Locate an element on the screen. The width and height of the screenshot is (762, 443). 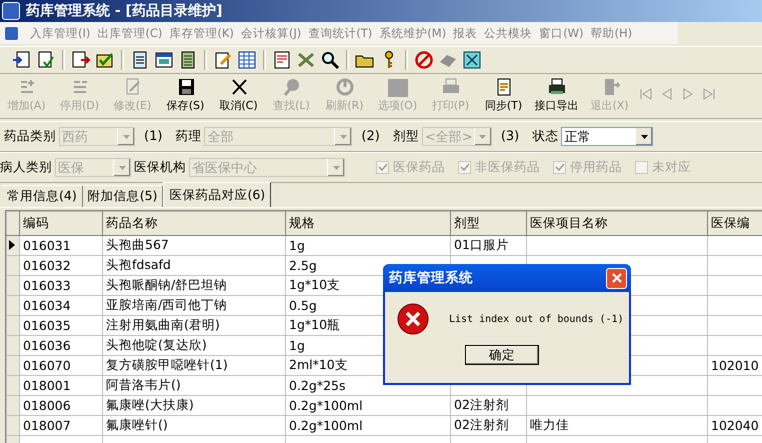
document-edit-icon is located at coordinates (223, 60).